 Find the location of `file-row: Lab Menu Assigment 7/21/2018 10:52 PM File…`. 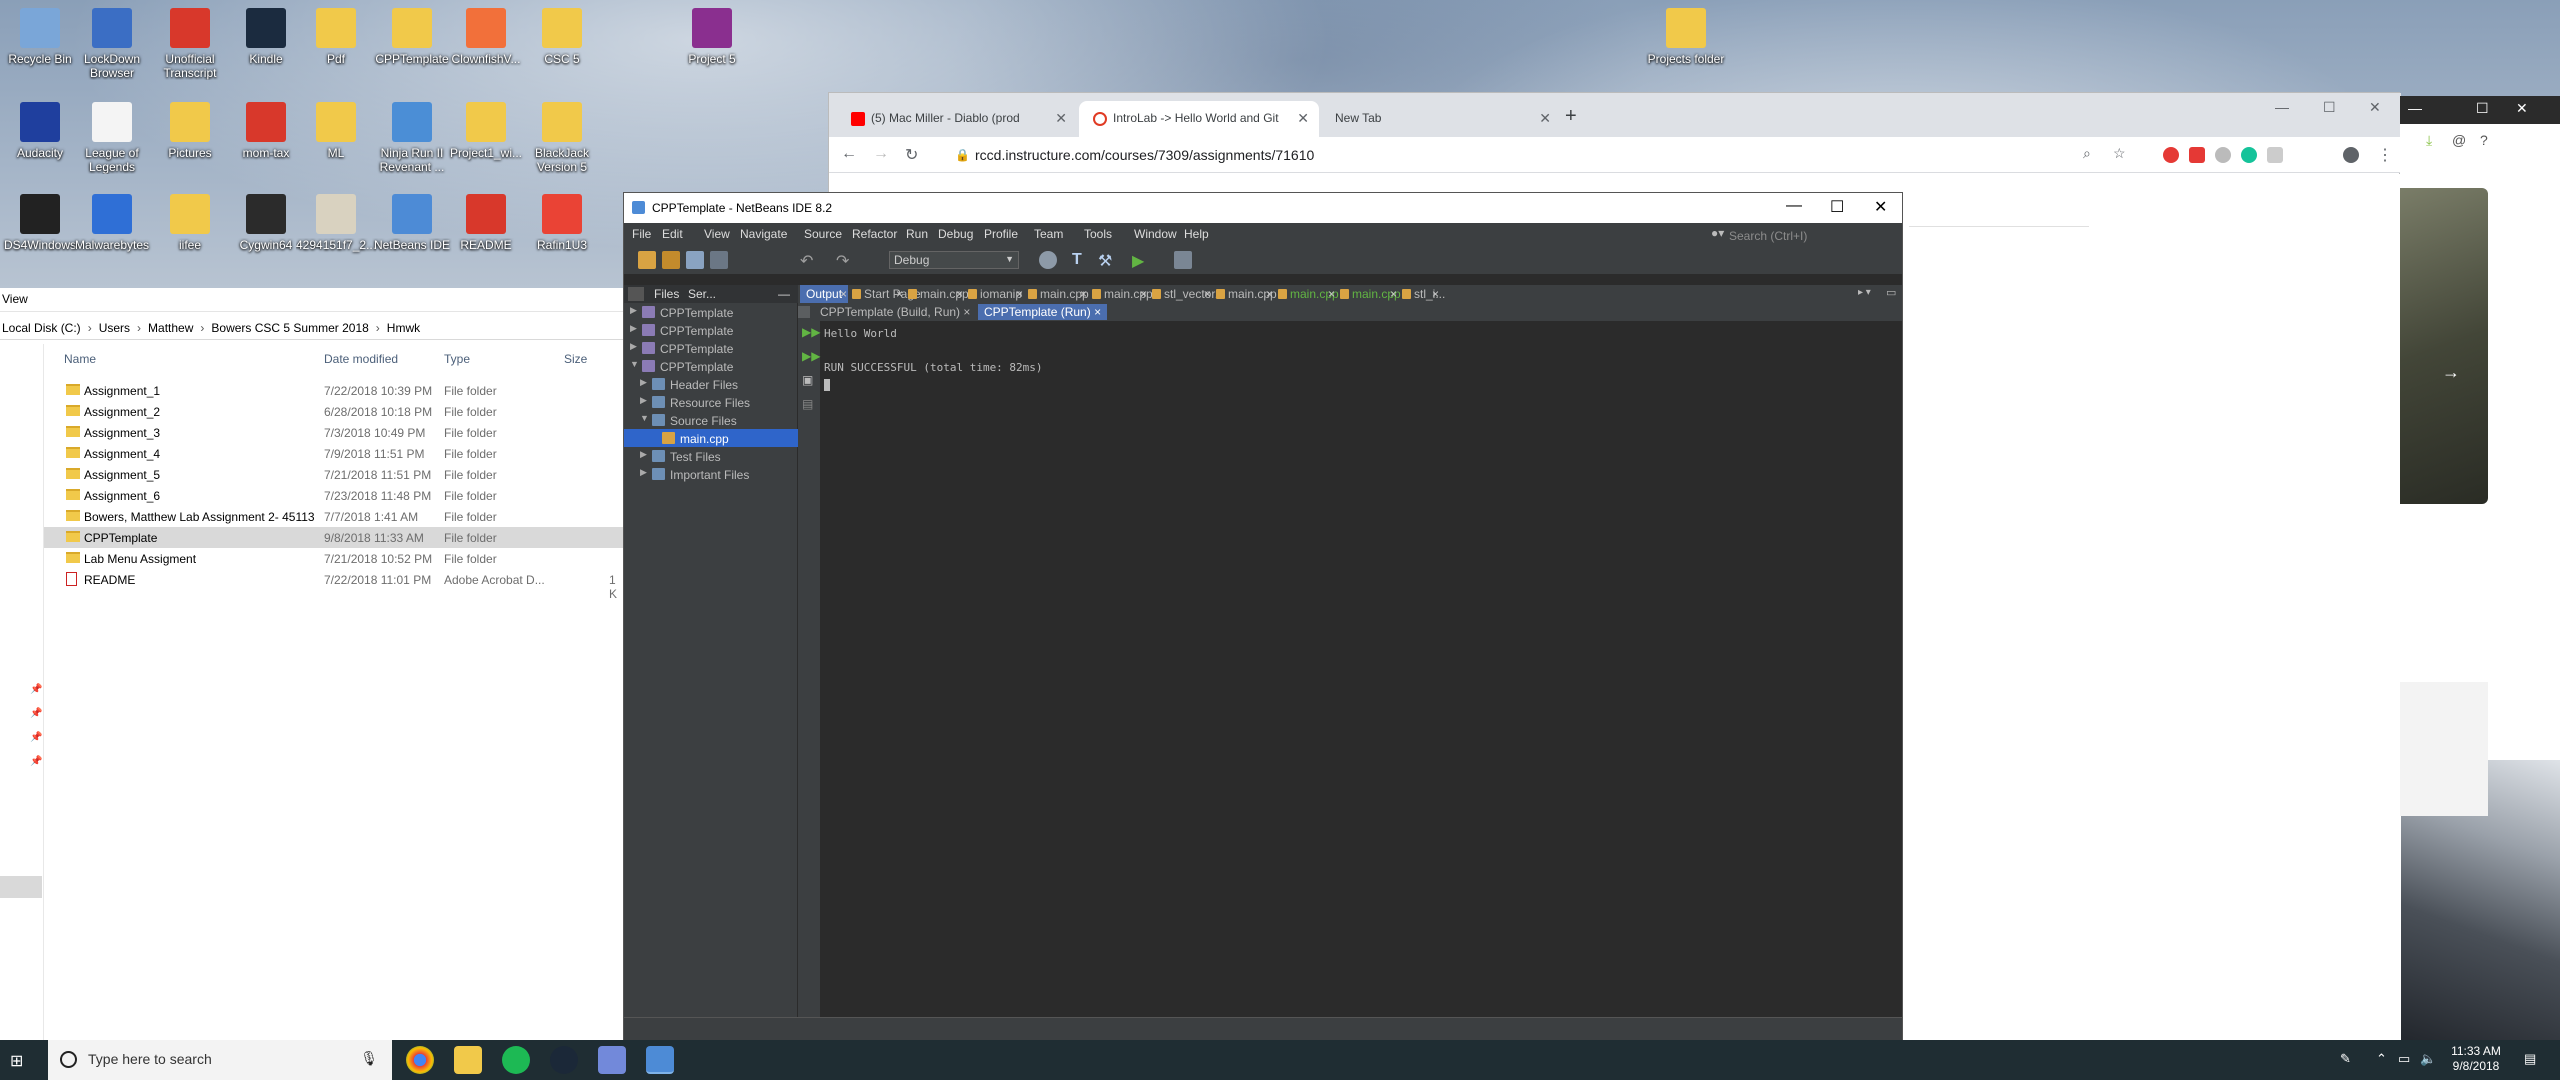

file-row: Lab Menu Assigment 7/21/2018 10:52 PM File… is located at coordinates (333, 558).